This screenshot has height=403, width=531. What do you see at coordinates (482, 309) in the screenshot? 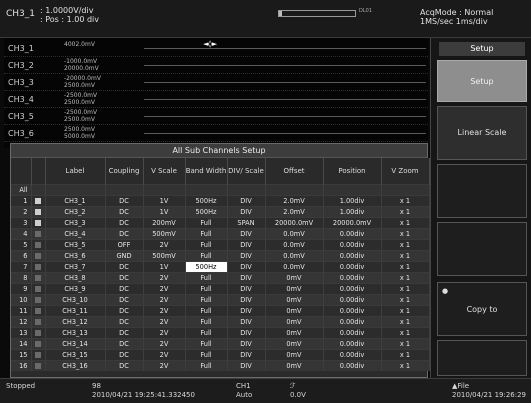
I see `copy-to-button: ● Copy to` at bounding box center [482, 309].